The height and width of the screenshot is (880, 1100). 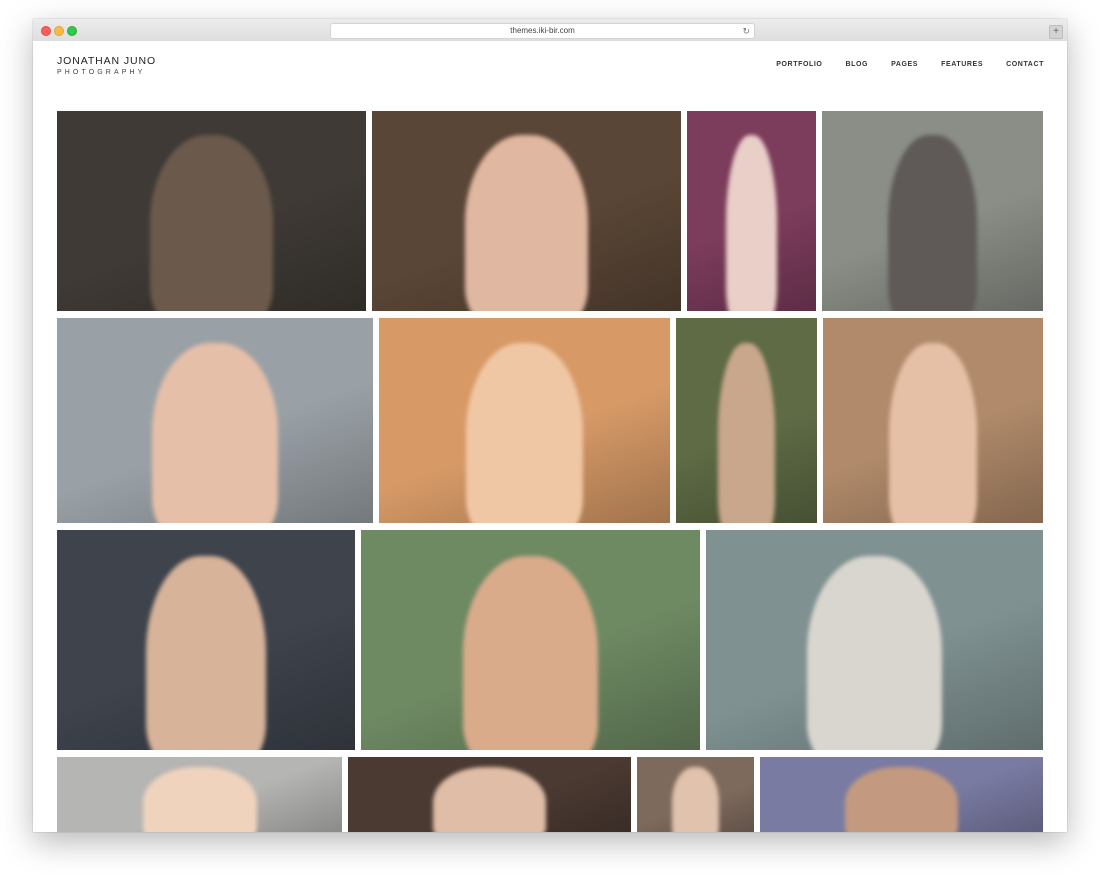 I want to click on site-logo: JONATHAN JUNO PHOTOGRAPHY, so click(x=106, y=66).